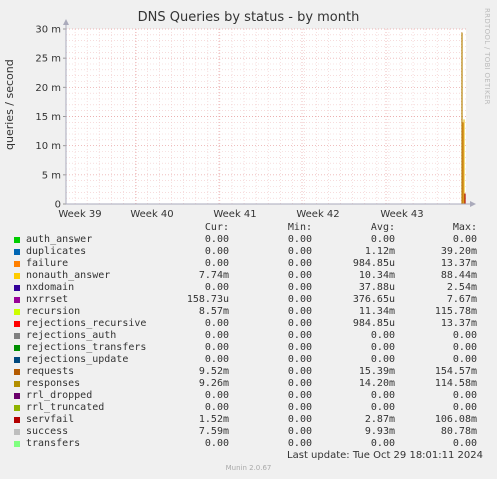 The height and width of the screenshot is (479, 497). I want to click on legend-row-duplicates: duplicates 0.00 0.00 1.12m 39.20m, so click(248, 252).